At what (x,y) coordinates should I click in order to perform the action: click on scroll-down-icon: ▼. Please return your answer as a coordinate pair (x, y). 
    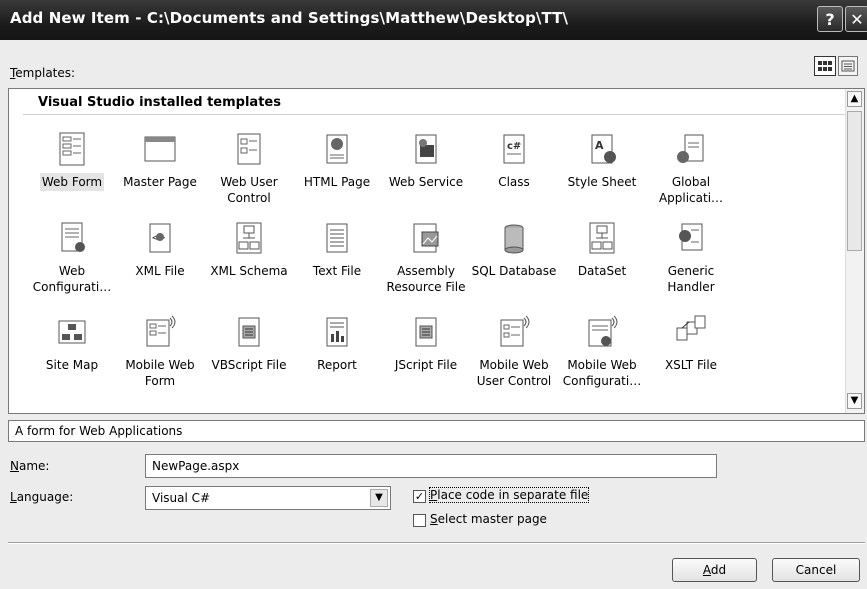
    Looking at the image, I should click on (854, 401).